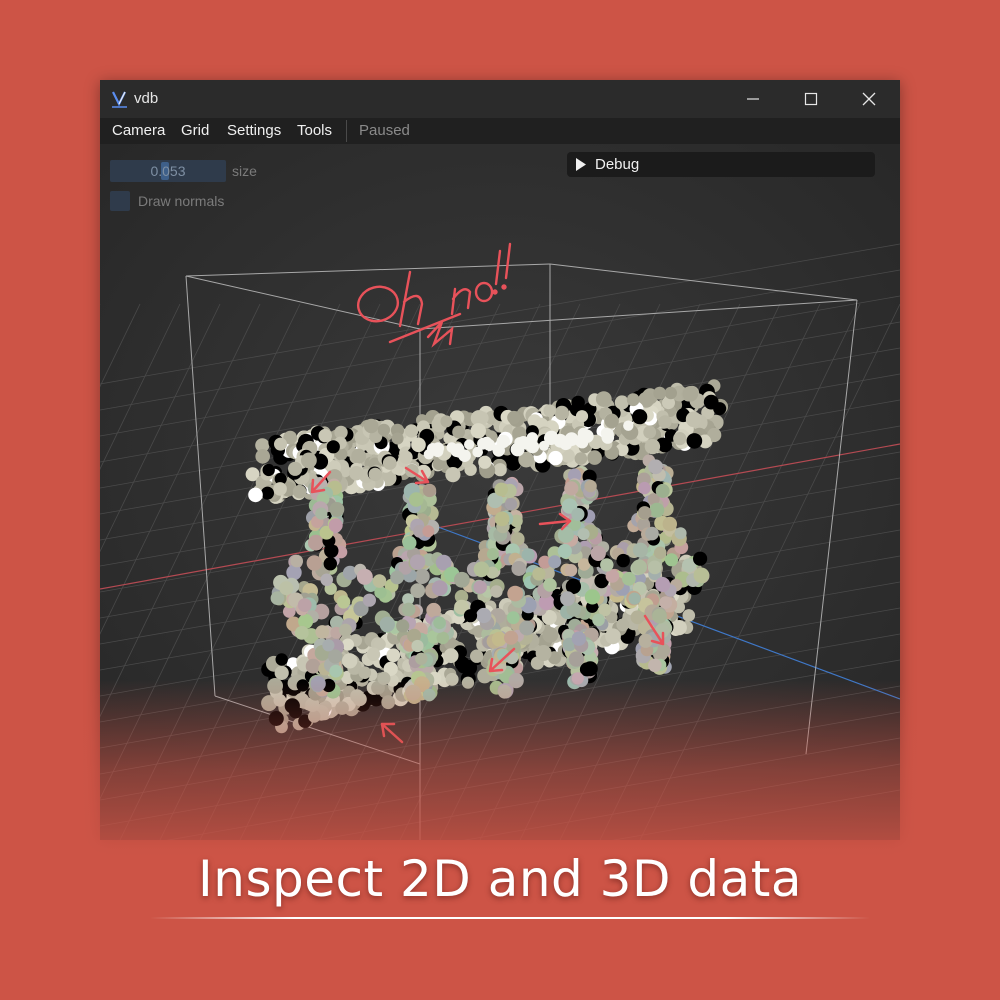  What do you see at coordinates (384, 130) in the screenshot?
I see `status-paused: Paused` at bounding box center [384, 130].